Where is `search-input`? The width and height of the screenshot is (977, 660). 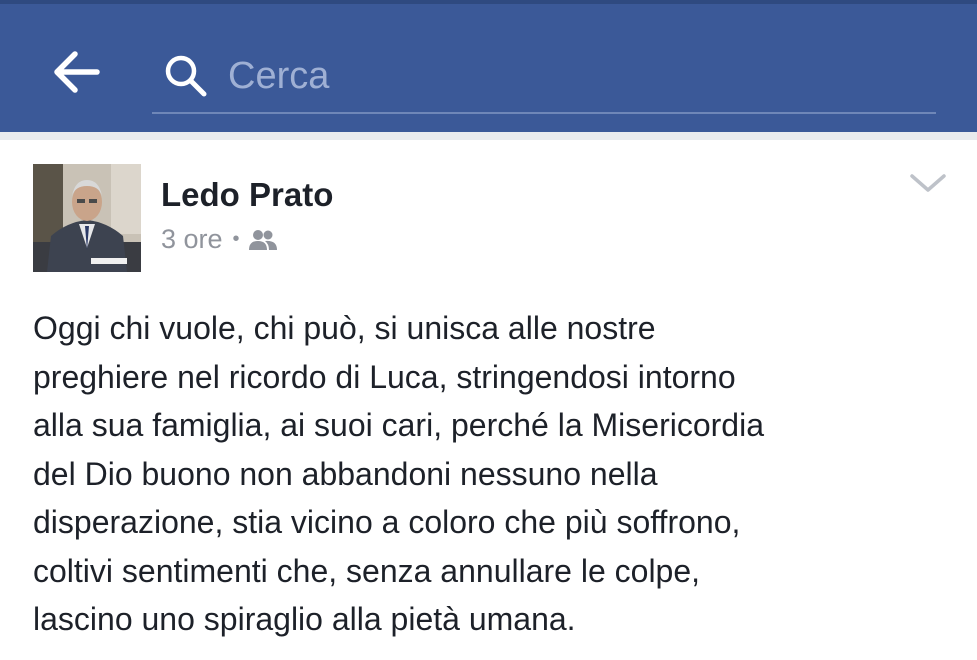 search-input is located at coordinates (573, 76).